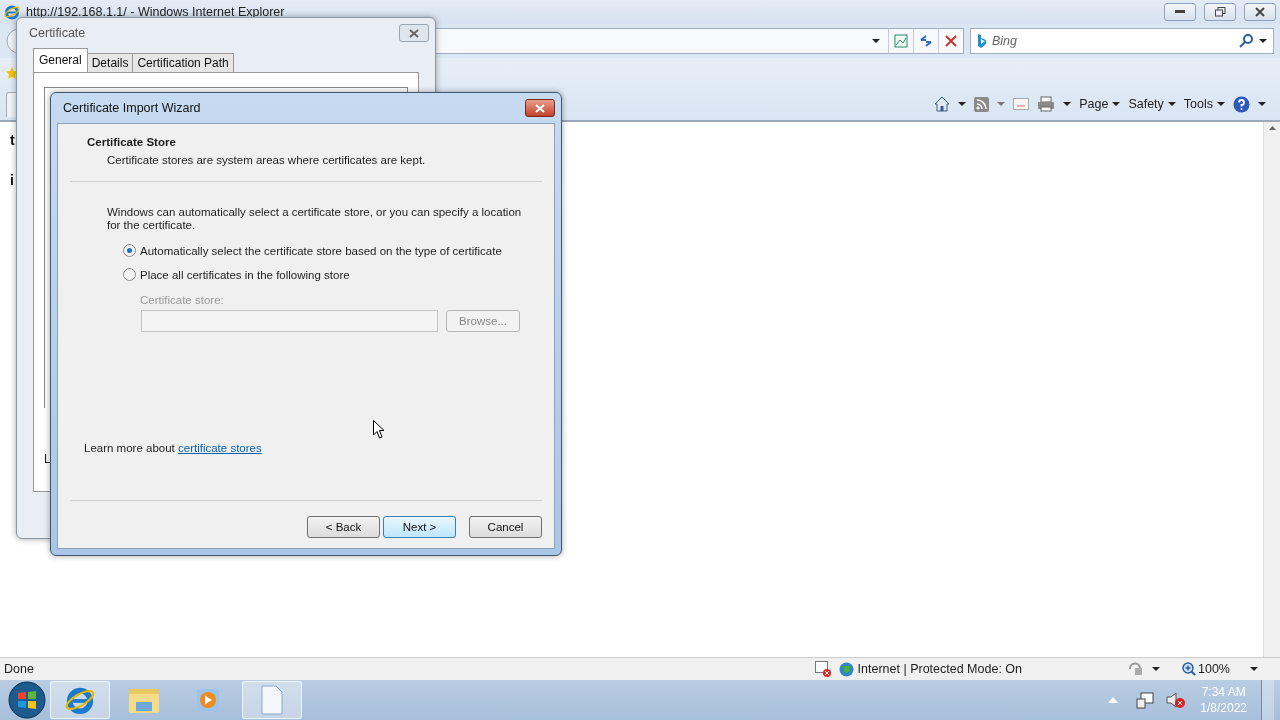 The width and height of the screenshot is (1280, 720). Describe the element at coordinates (1272, 128) in the screenshot. I see `scroll-up-icon` at that location.